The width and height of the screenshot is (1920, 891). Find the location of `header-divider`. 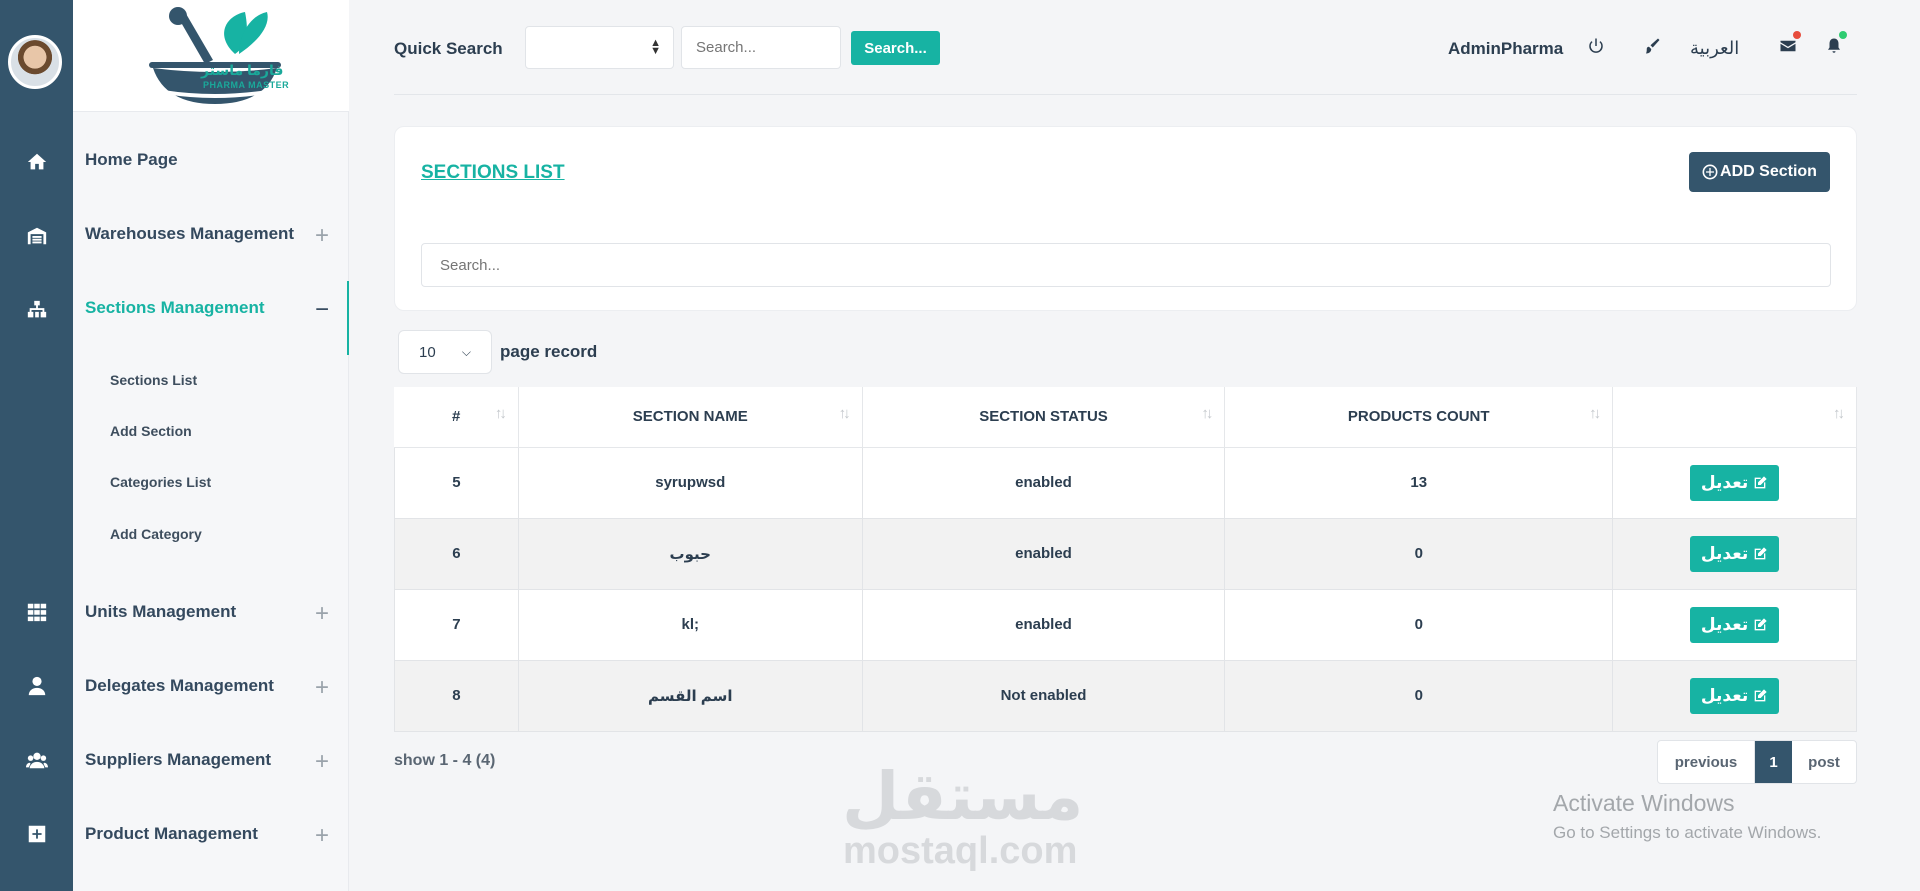

header-divider is located at coordinates (1125, 94).